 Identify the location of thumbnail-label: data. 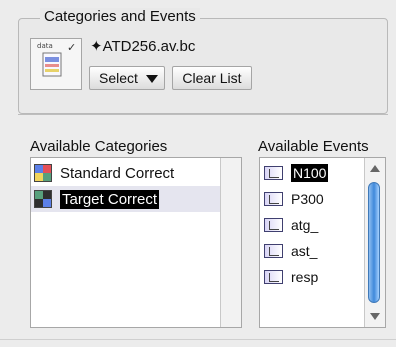
(45, 46).